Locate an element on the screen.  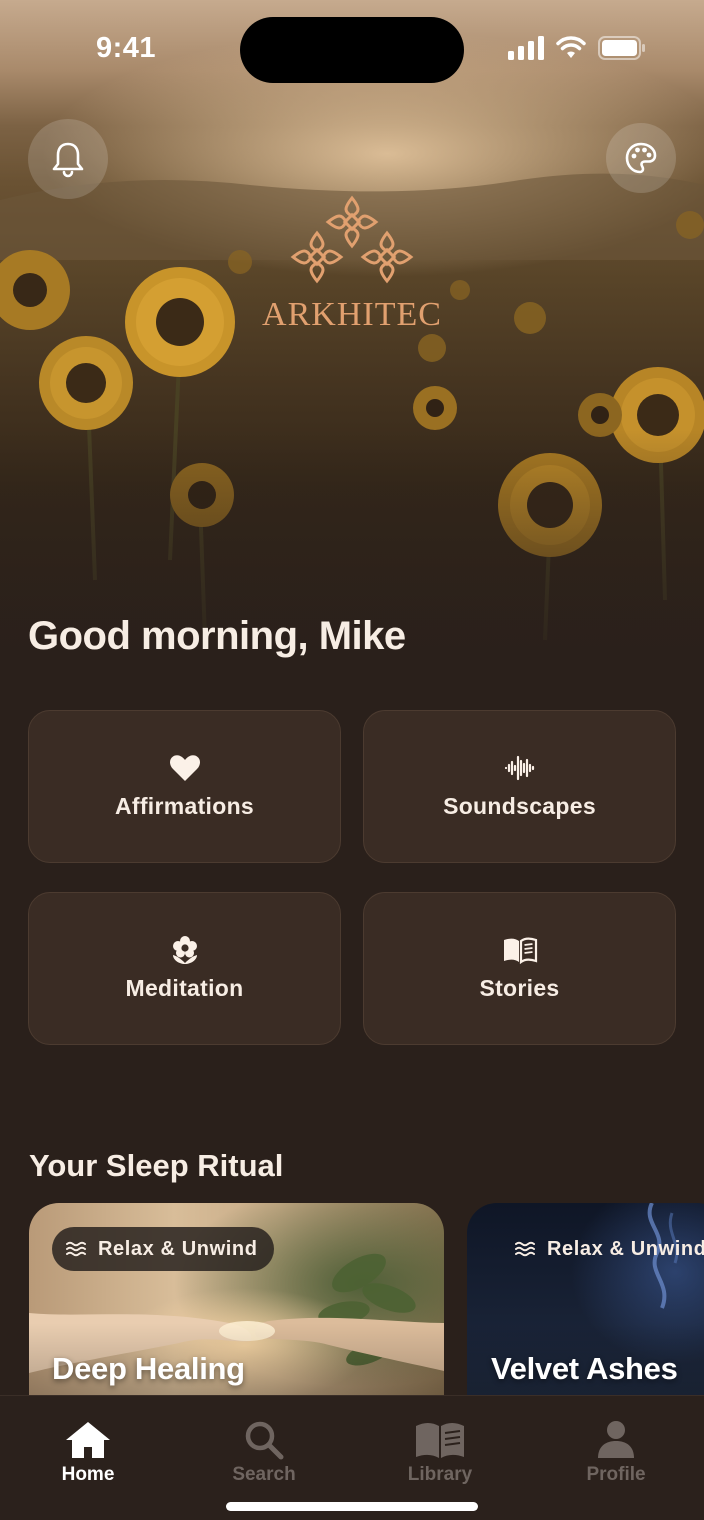
tab-library: Library is located at coordinates (440, 1453).